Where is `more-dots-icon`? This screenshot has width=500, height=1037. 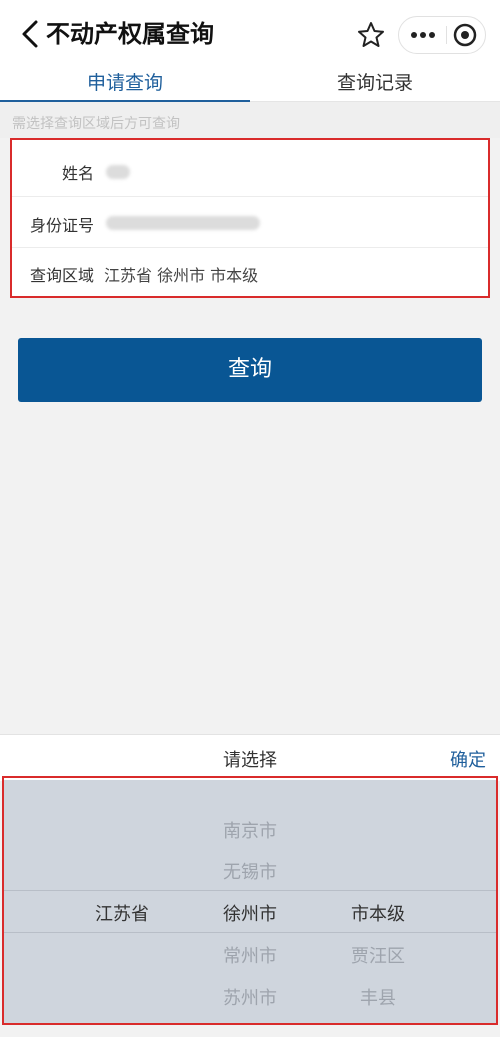
more-dots-icon is located at coordinates (423, 35).